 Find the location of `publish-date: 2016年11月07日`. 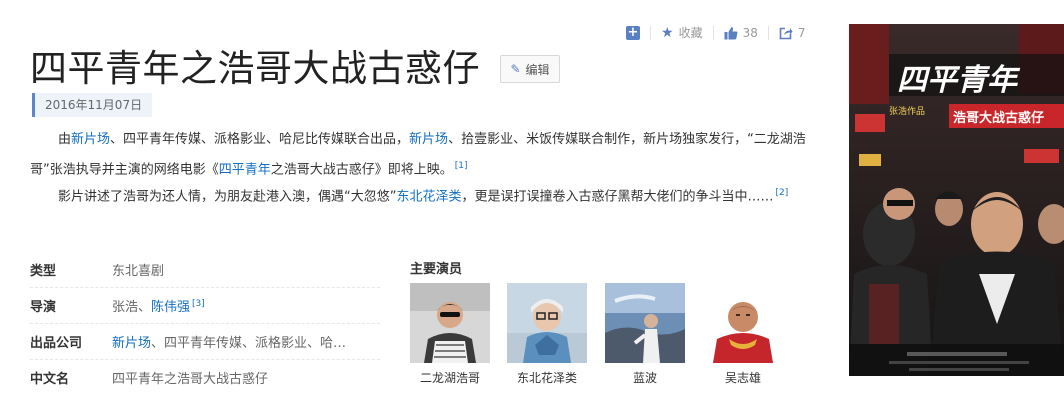

publish-date: 2016年11月07日 is located at coordinates (92, 105).